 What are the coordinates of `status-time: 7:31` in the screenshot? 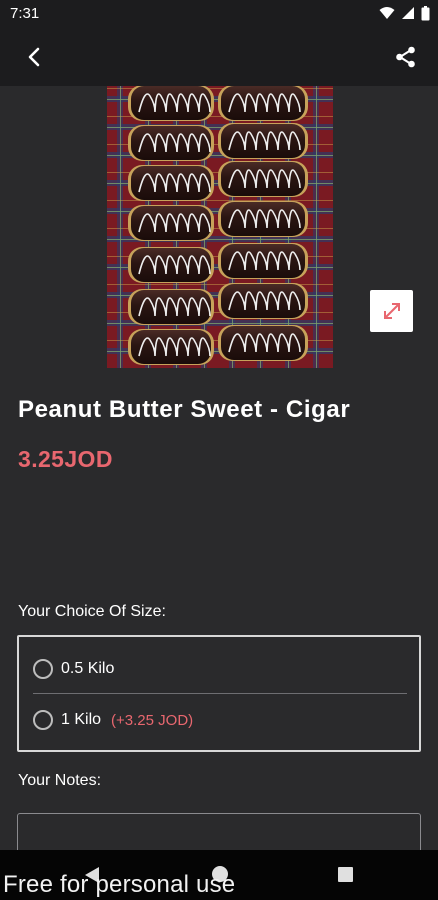 It's located at (25, 13).